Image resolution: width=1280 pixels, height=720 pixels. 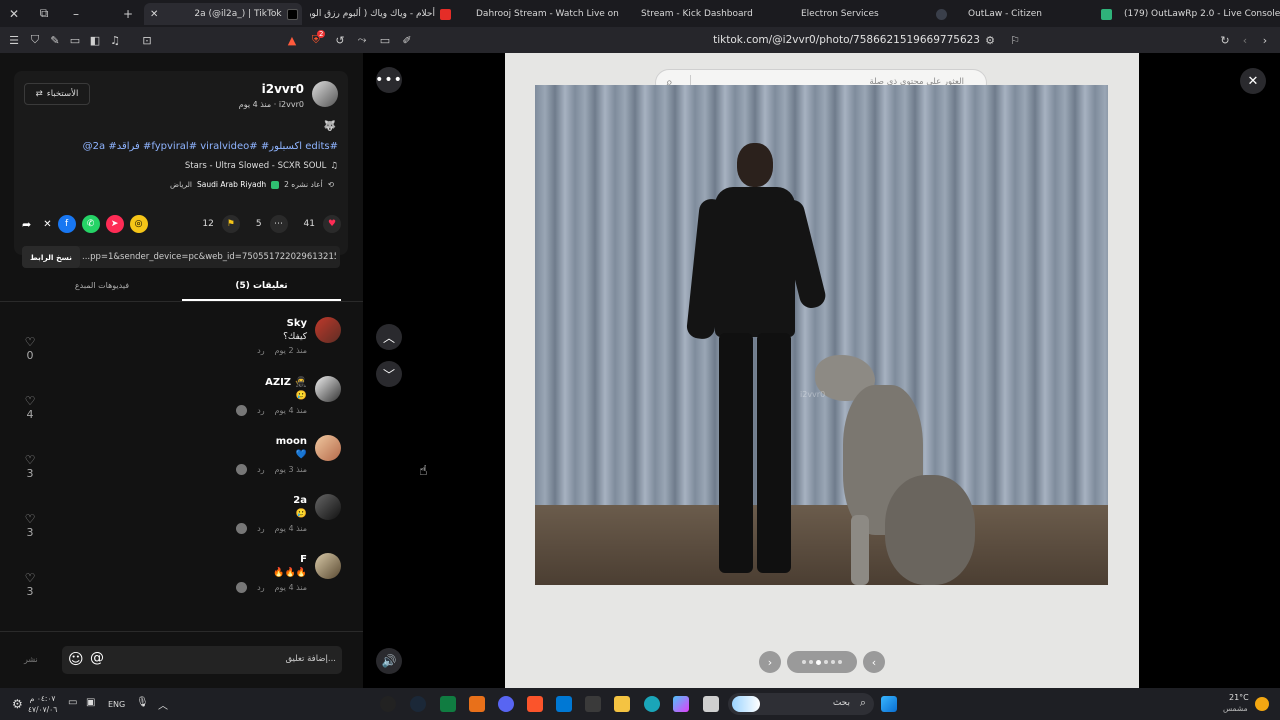 What do you see at coordinates (102, 285) in the screenshot?
I see `tab-creator-videos: فيديوهات المبدع` at bounding box center [102, 285].